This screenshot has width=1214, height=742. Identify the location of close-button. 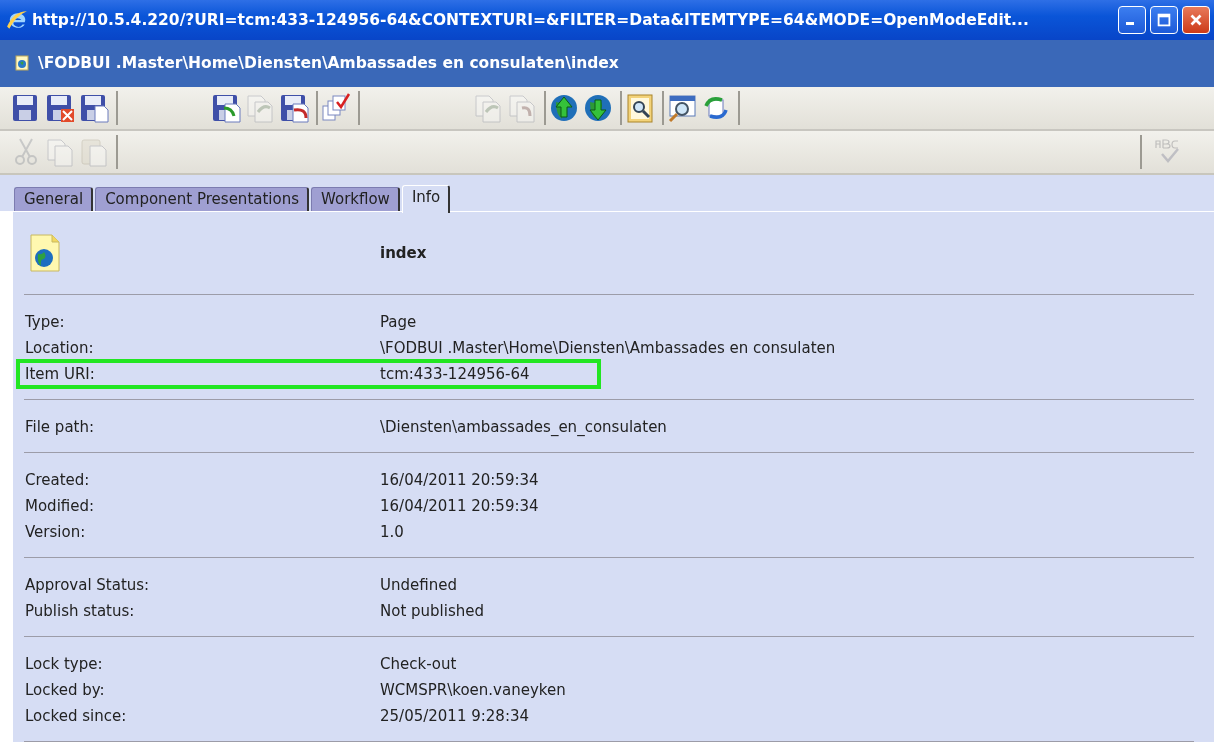
(1196, 19).